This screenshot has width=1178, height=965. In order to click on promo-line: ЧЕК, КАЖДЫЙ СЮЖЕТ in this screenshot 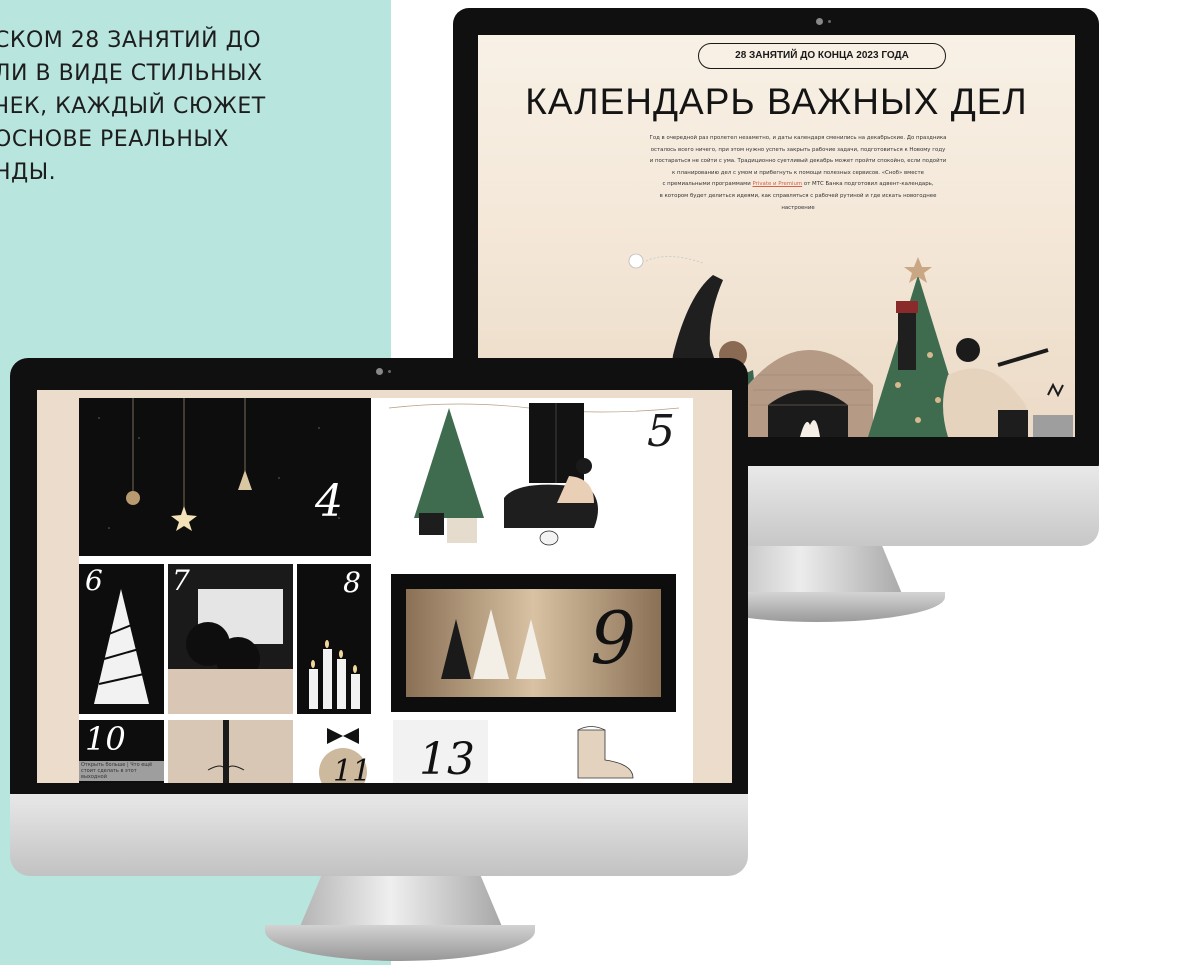, I will do `click(133, 106)`.